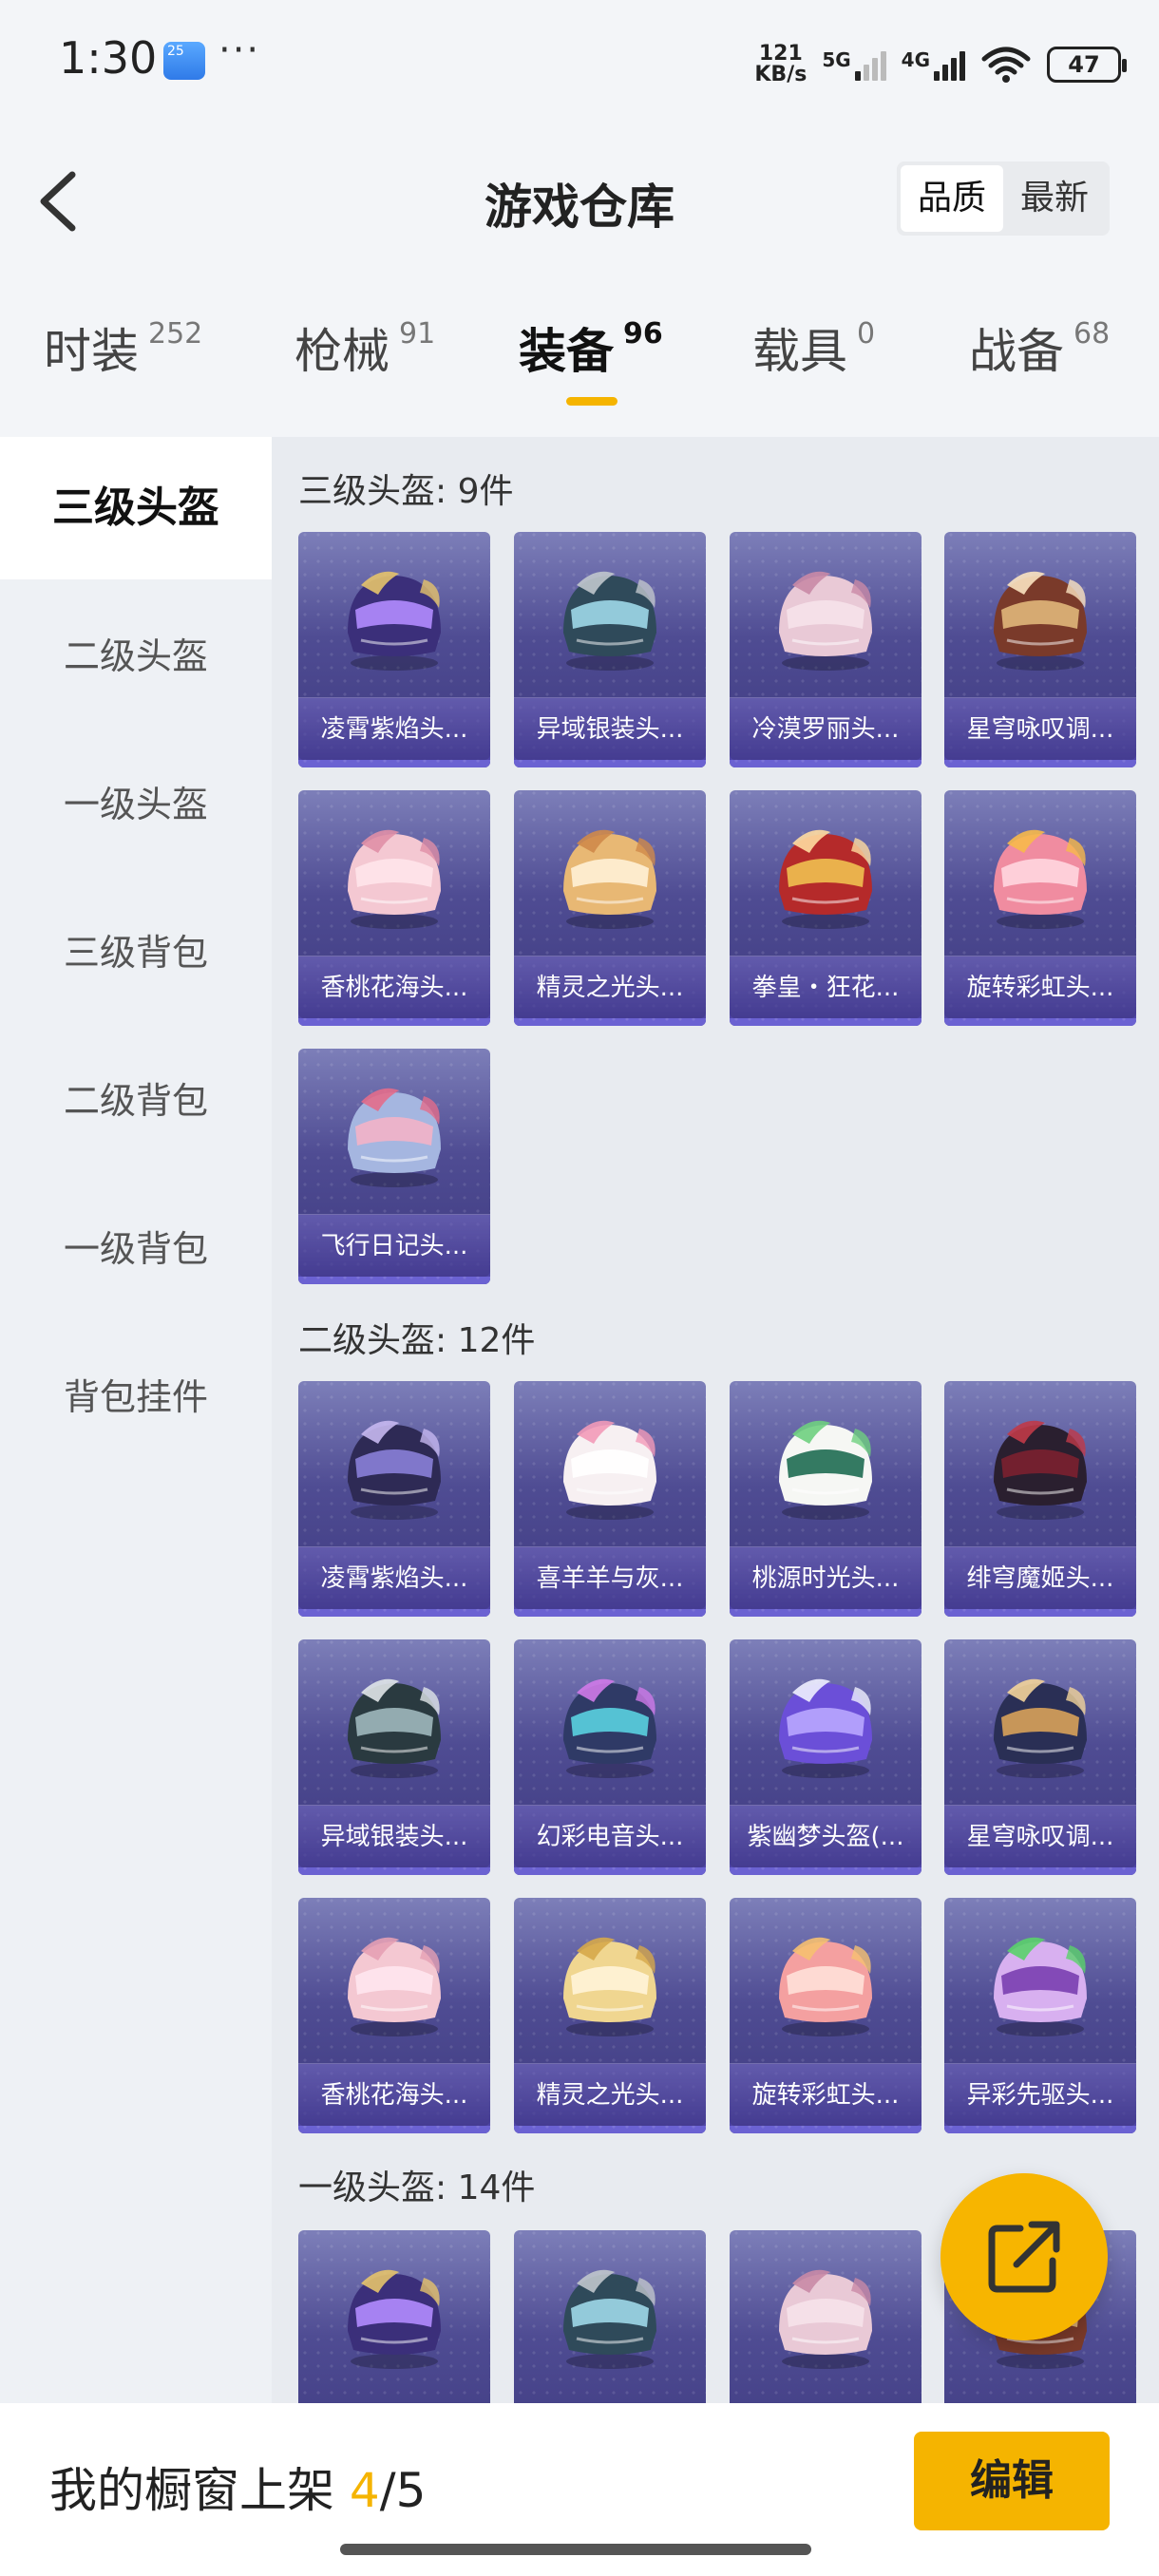  I want to click on app-header: 游戏仓库 品质 最新, so click(579, 199).